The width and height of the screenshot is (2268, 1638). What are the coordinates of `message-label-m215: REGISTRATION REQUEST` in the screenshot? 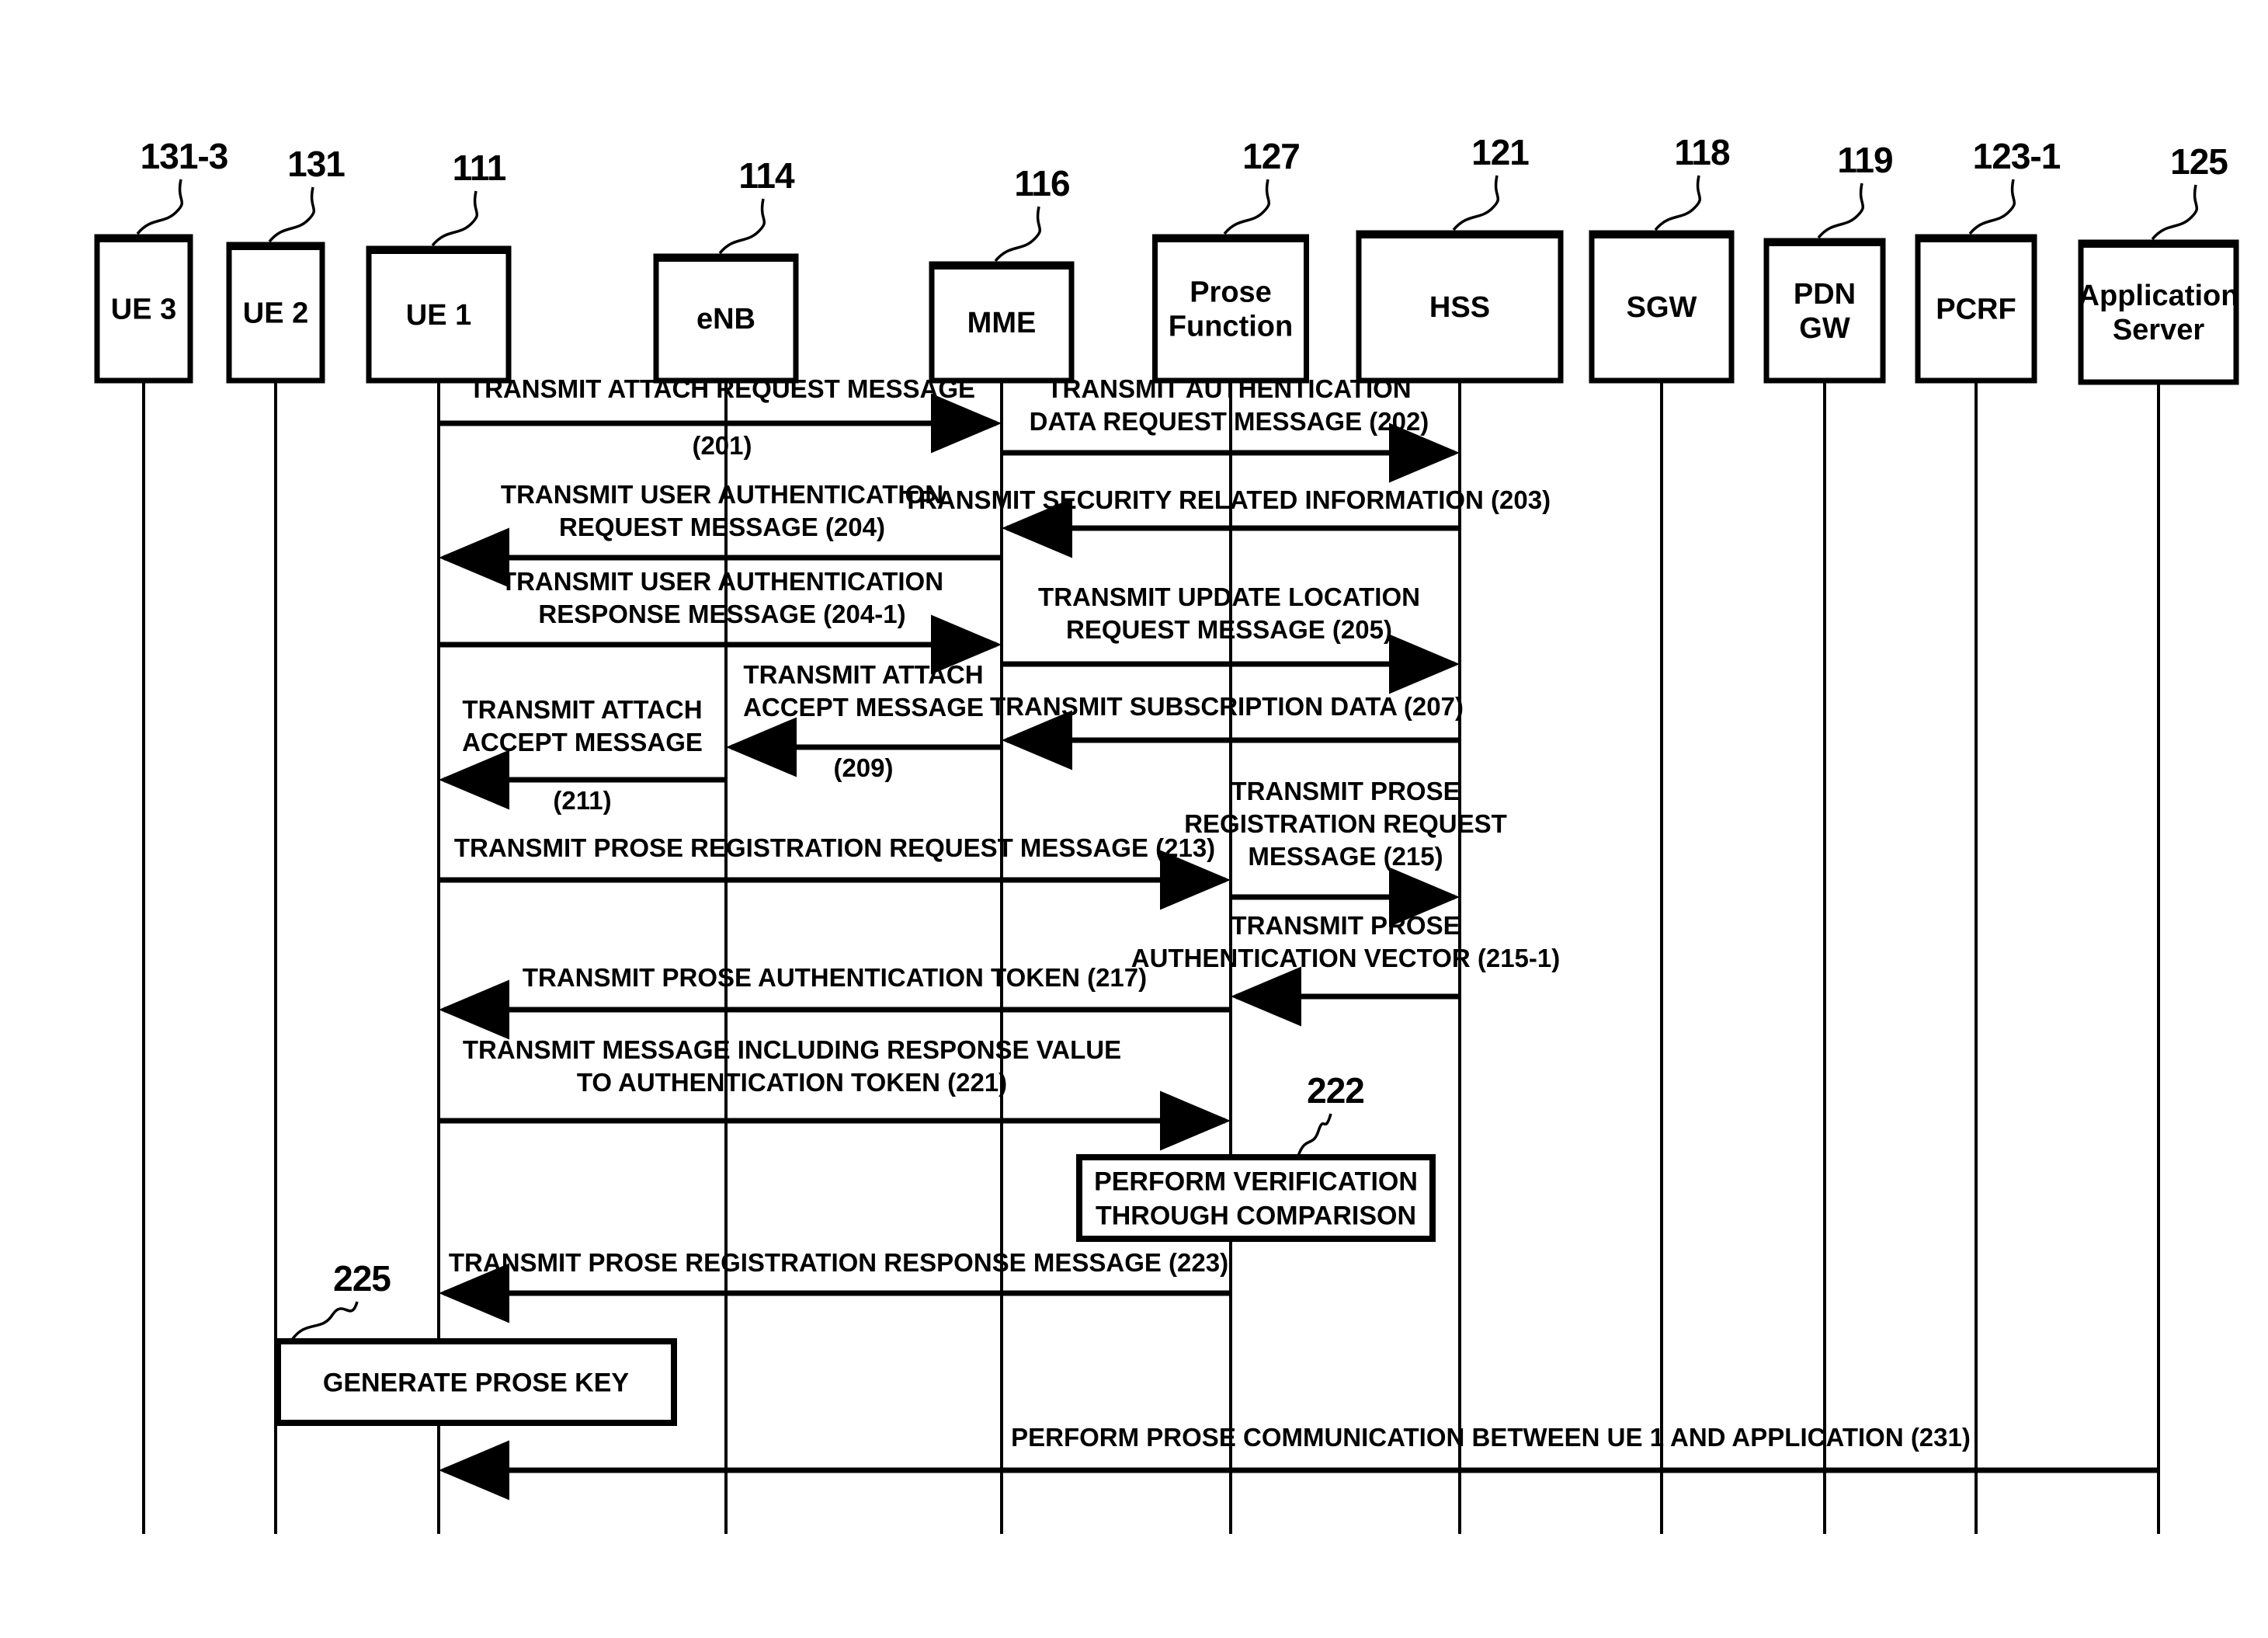 It's located at (1345, 823).